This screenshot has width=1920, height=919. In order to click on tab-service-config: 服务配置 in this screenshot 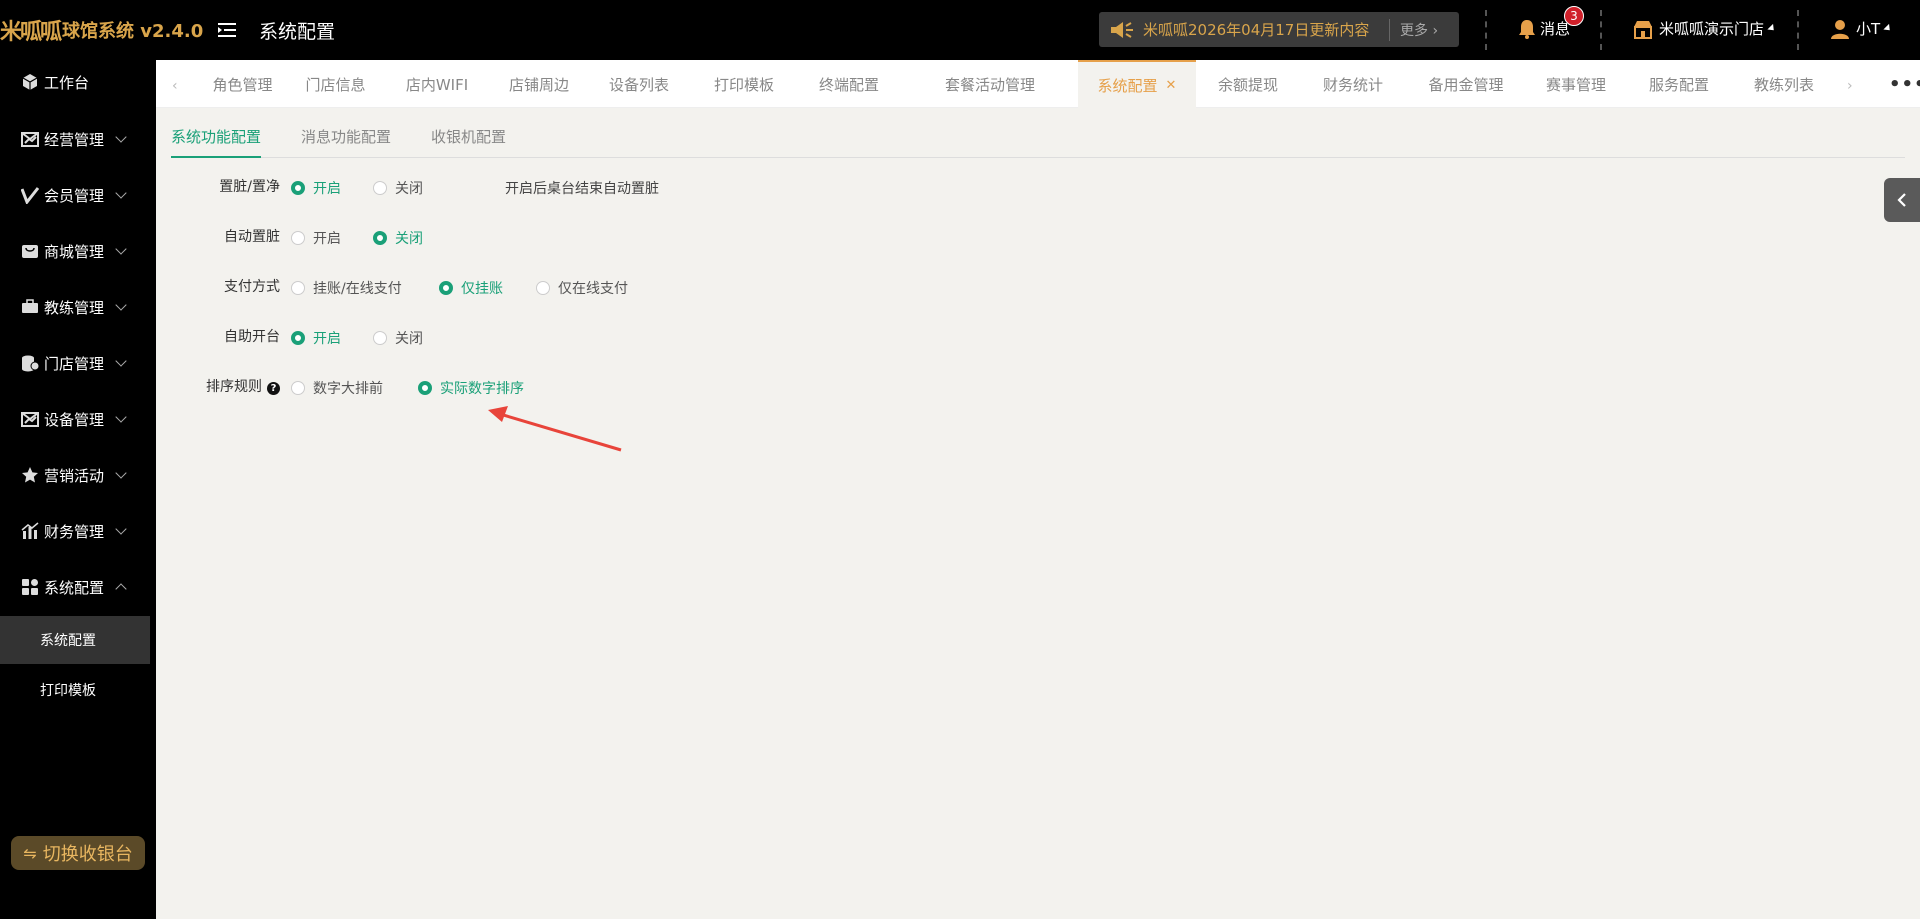, I will do `click(1679, 84)`.